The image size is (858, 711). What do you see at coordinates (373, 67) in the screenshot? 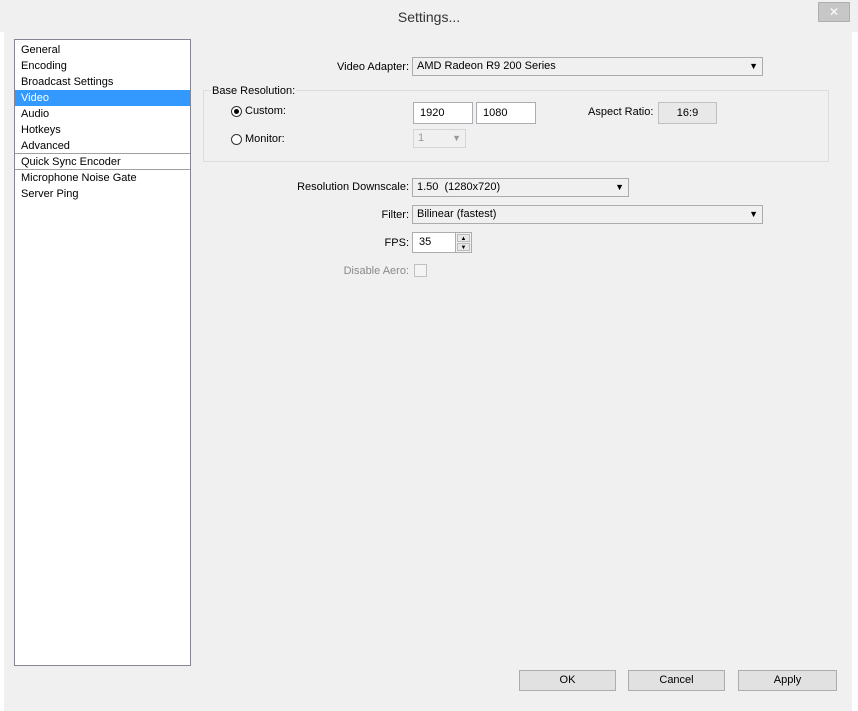
I see `video-adapter-label: Video Adapter:` at bounding box center [373, 67].